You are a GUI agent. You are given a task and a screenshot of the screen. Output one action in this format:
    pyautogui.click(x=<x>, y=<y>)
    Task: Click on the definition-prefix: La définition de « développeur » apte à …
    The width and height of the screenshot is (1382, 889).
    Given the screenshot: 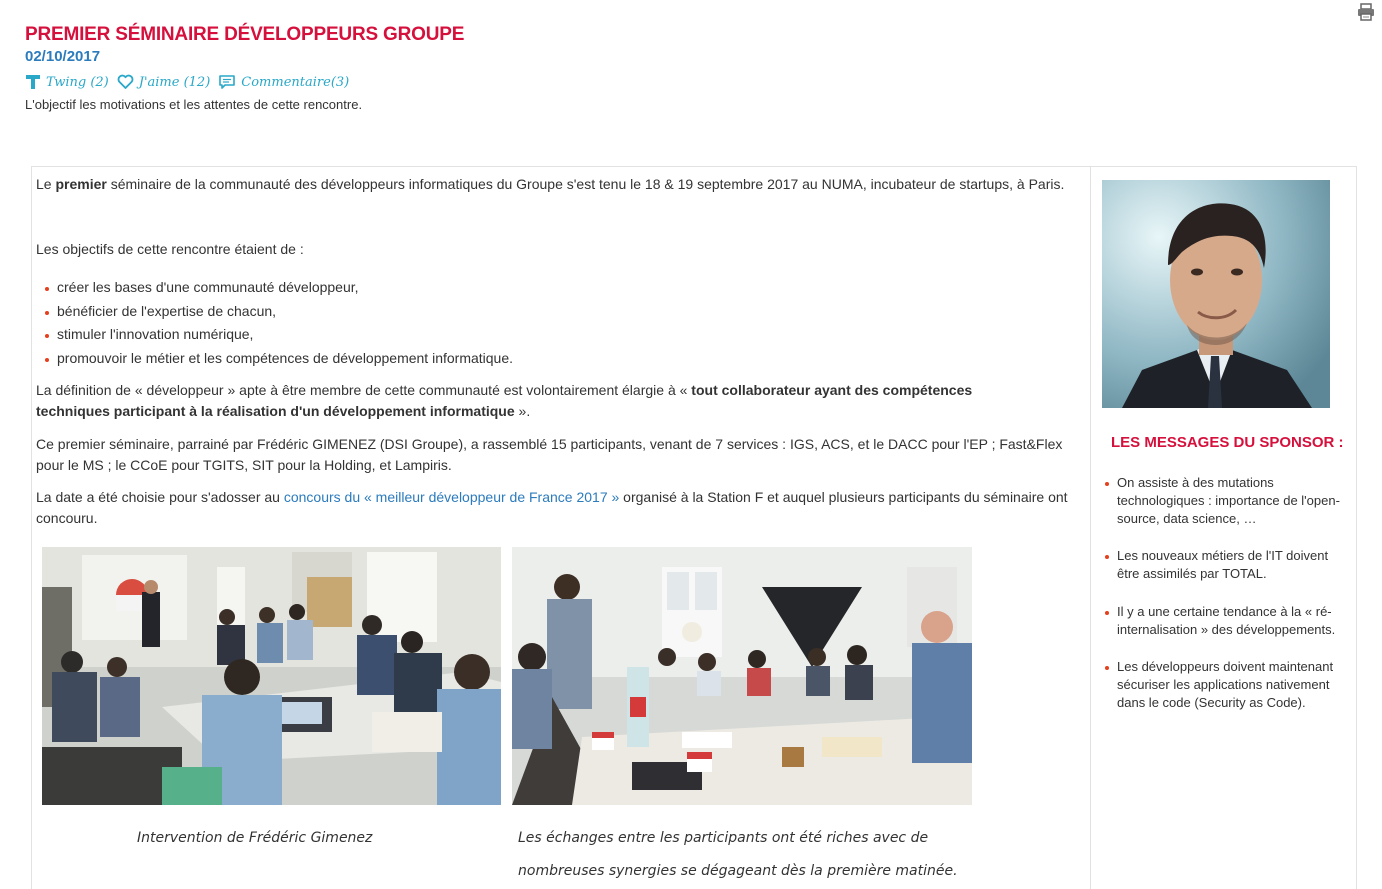 What is the action you would take?
    pyautogui.click(x=364, y=390)
    